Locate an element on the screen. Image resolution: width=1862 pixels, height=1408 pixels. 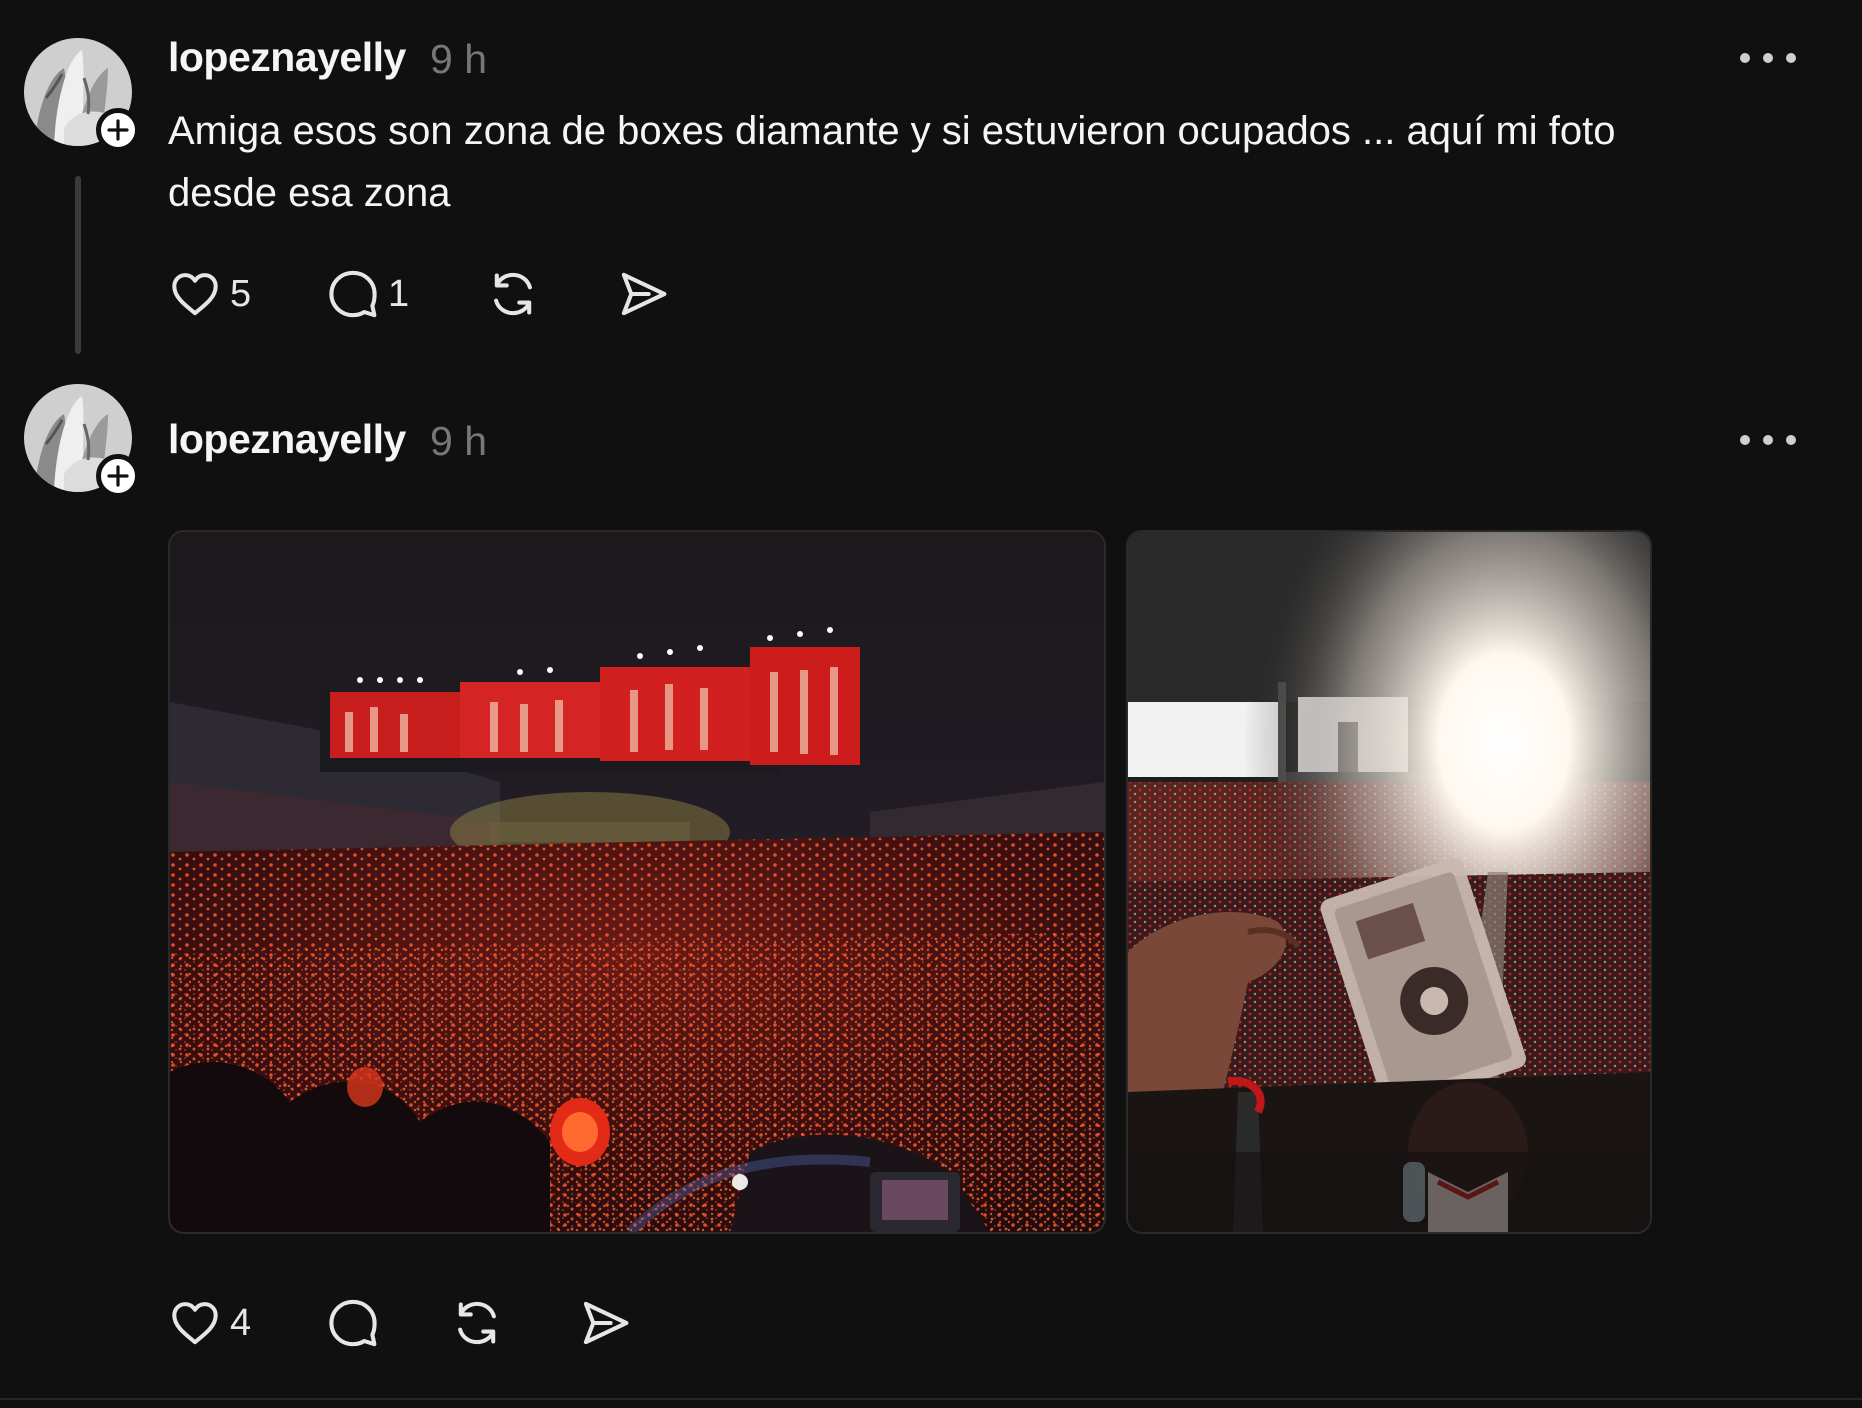
concert-photocard-photo is located at coordinates (1389, 882).